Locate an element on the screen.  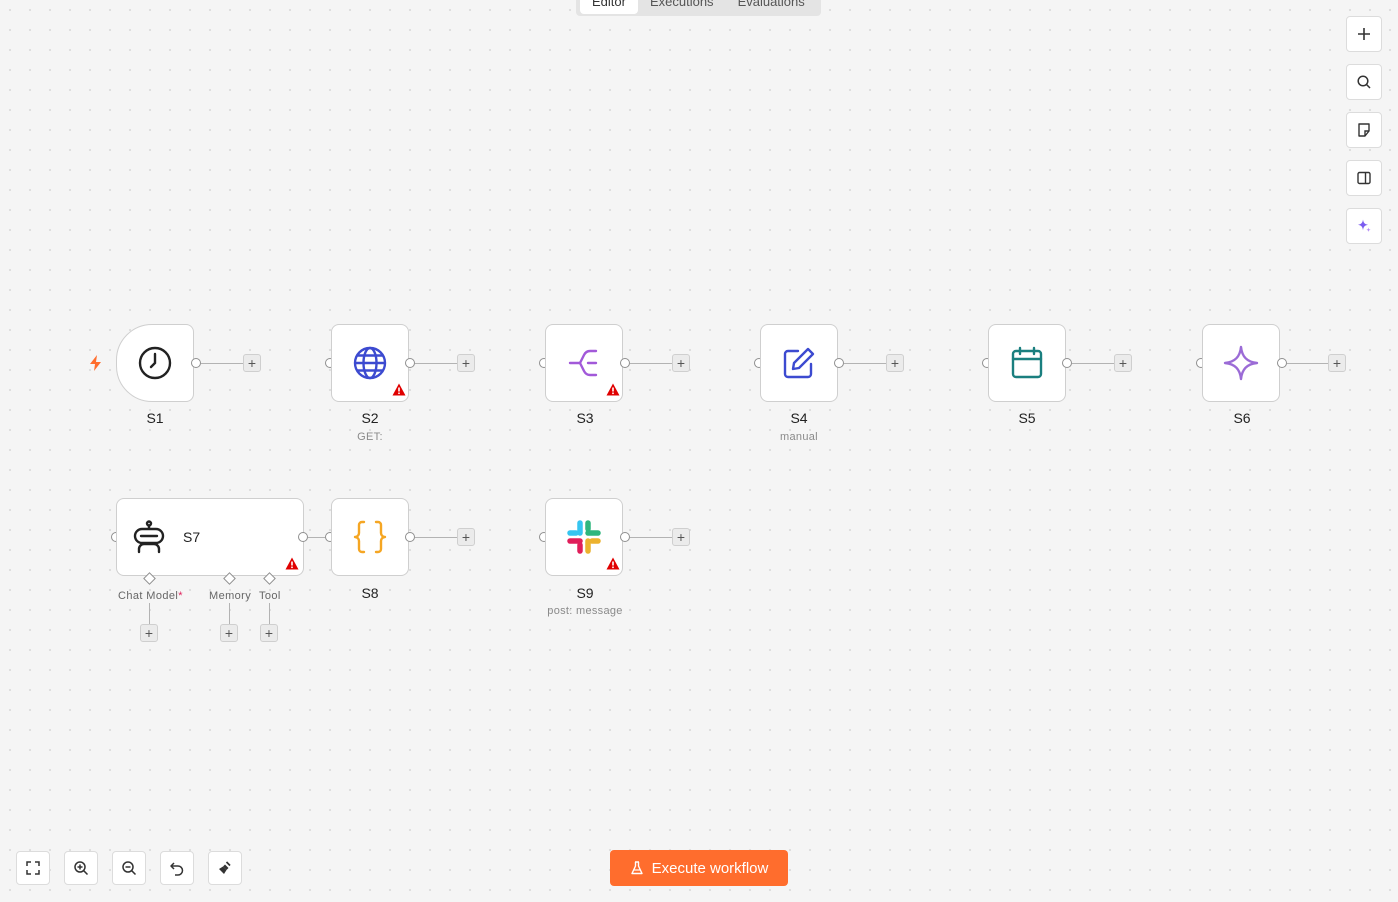
node-s9 is located at coordinates (584, 537).